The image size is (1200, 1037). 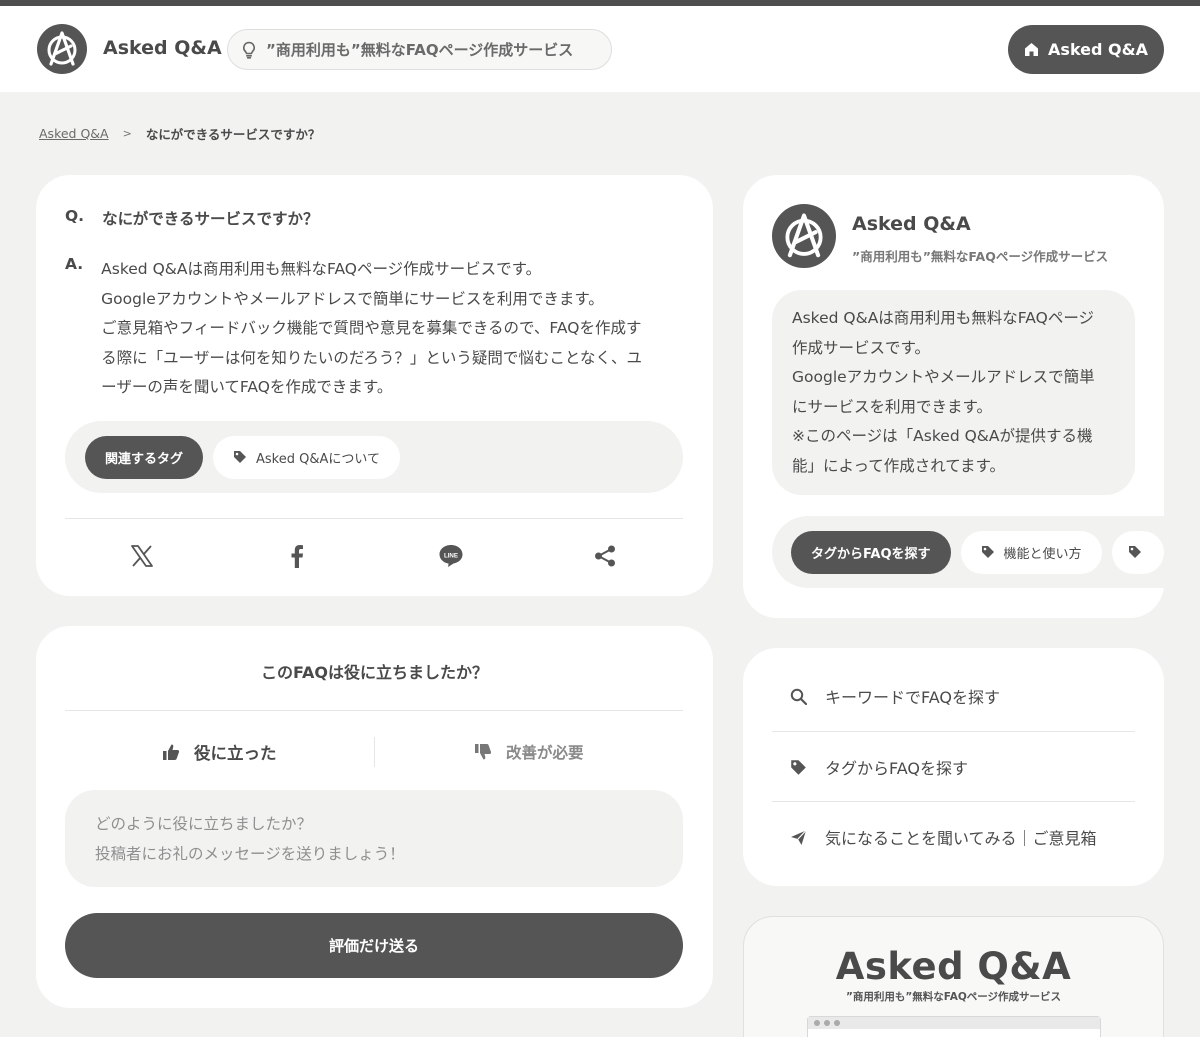 I want to click on share-row: LINE, so click(x=374, y=555).